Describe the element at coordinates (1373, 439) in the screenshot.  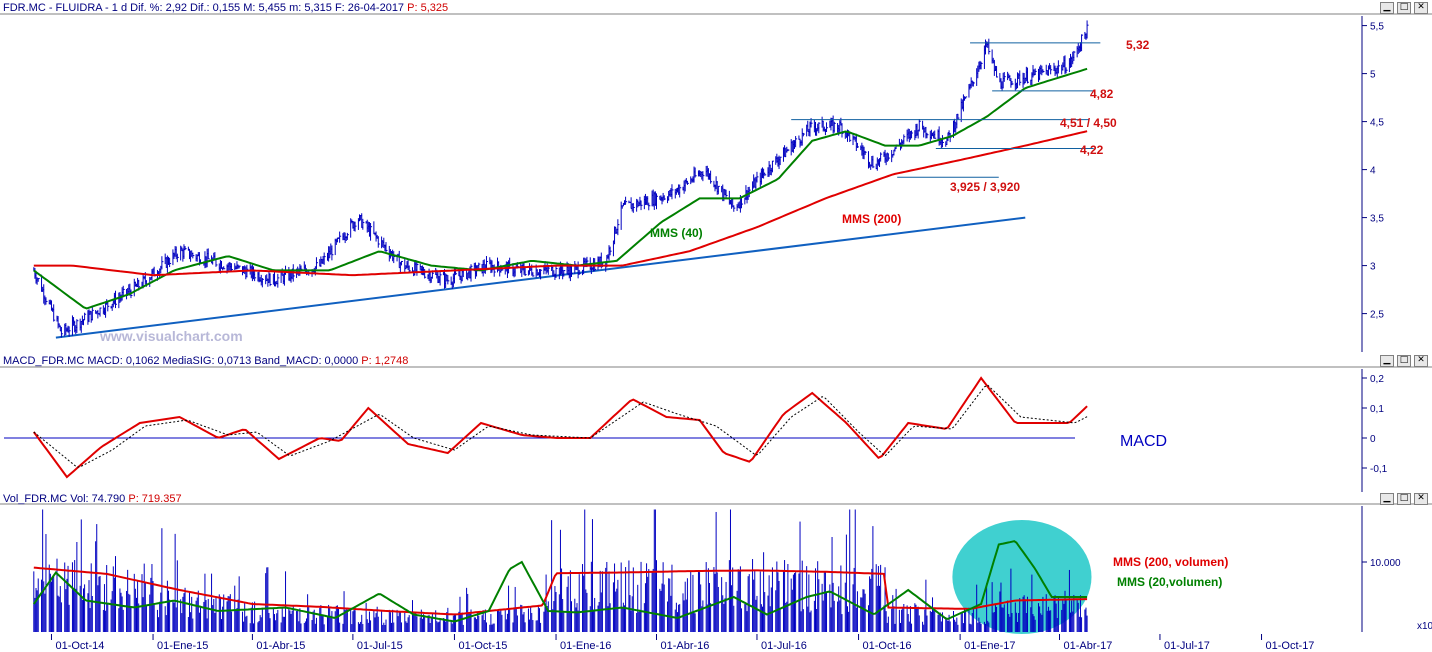
I see `macd-ytick-label: 0` at that location.